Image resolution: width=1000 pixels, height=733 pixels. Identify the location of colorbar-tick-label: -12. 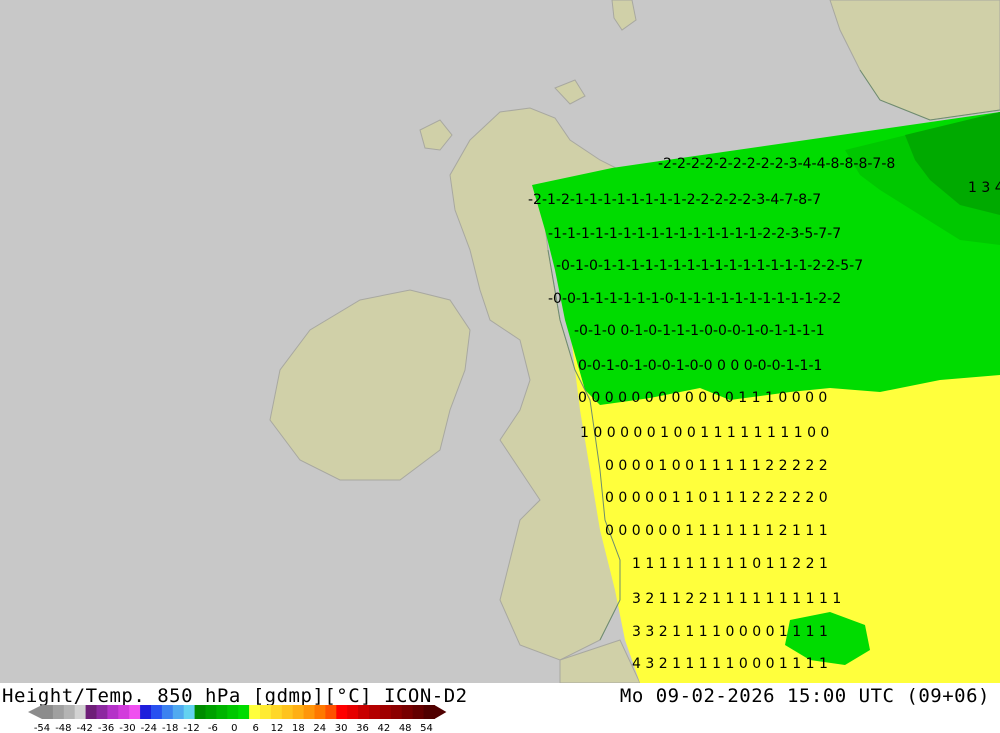
(191, 728).